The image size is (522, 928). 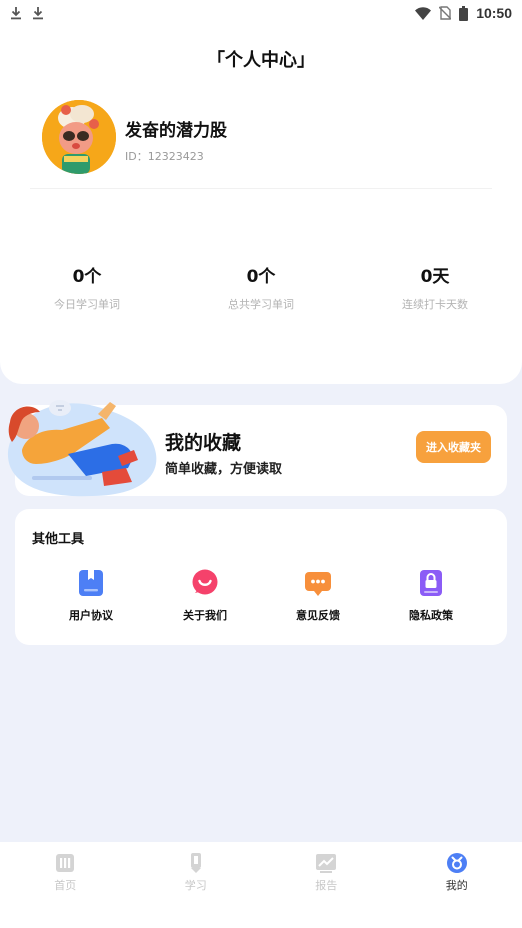 I want to click on tools-card: 其他工具 用户协议 关于我们 意见反馈 隐私政策, so click(x=261, y=577).